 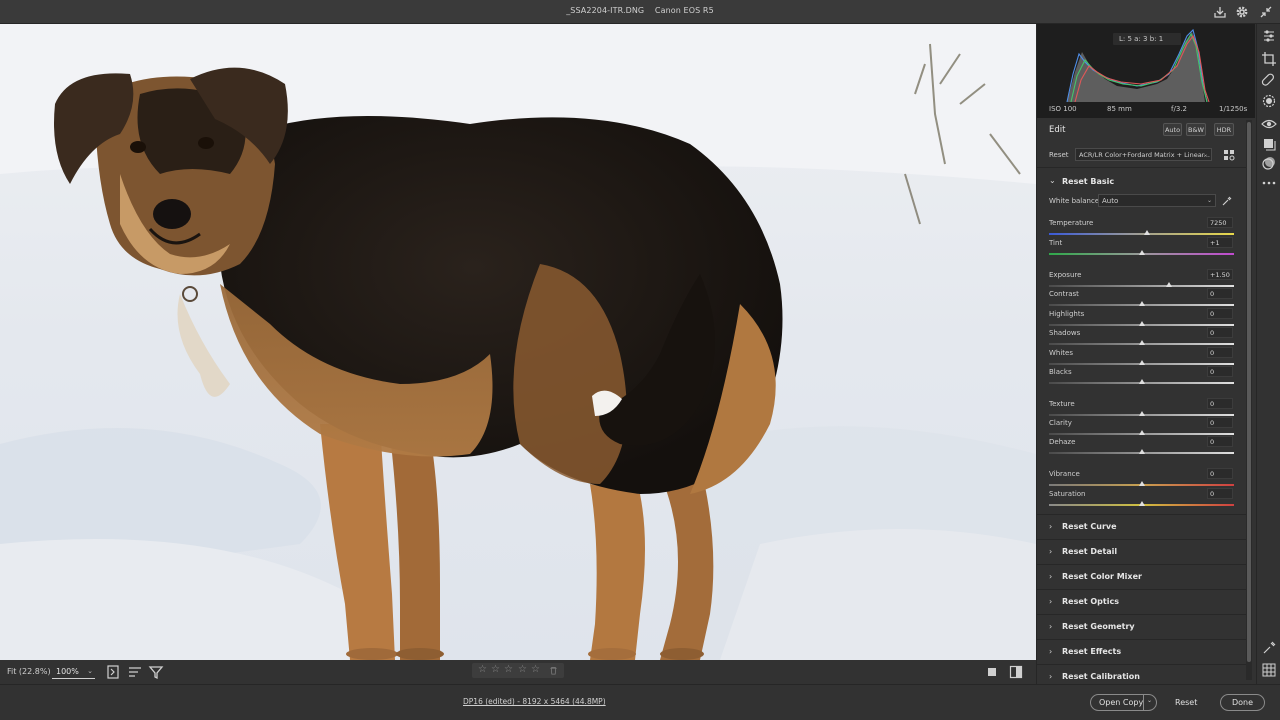 What do you see at coordinates (1142, 499) in the screenshot?
I see `slider-saturation: Saturation 0` at bounding box center [1142, 499].